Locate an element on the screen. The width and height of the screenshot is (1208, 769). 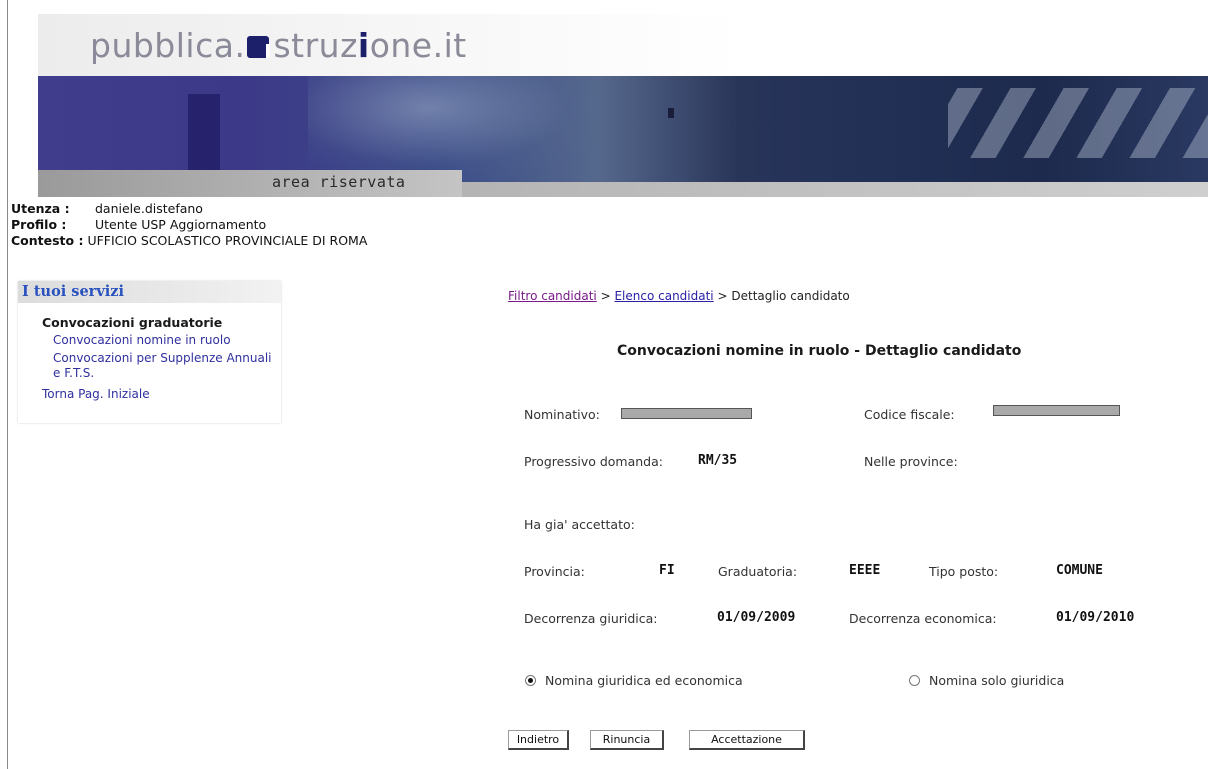
contesto-label: Contesto : is located at coordinates (47, 240).